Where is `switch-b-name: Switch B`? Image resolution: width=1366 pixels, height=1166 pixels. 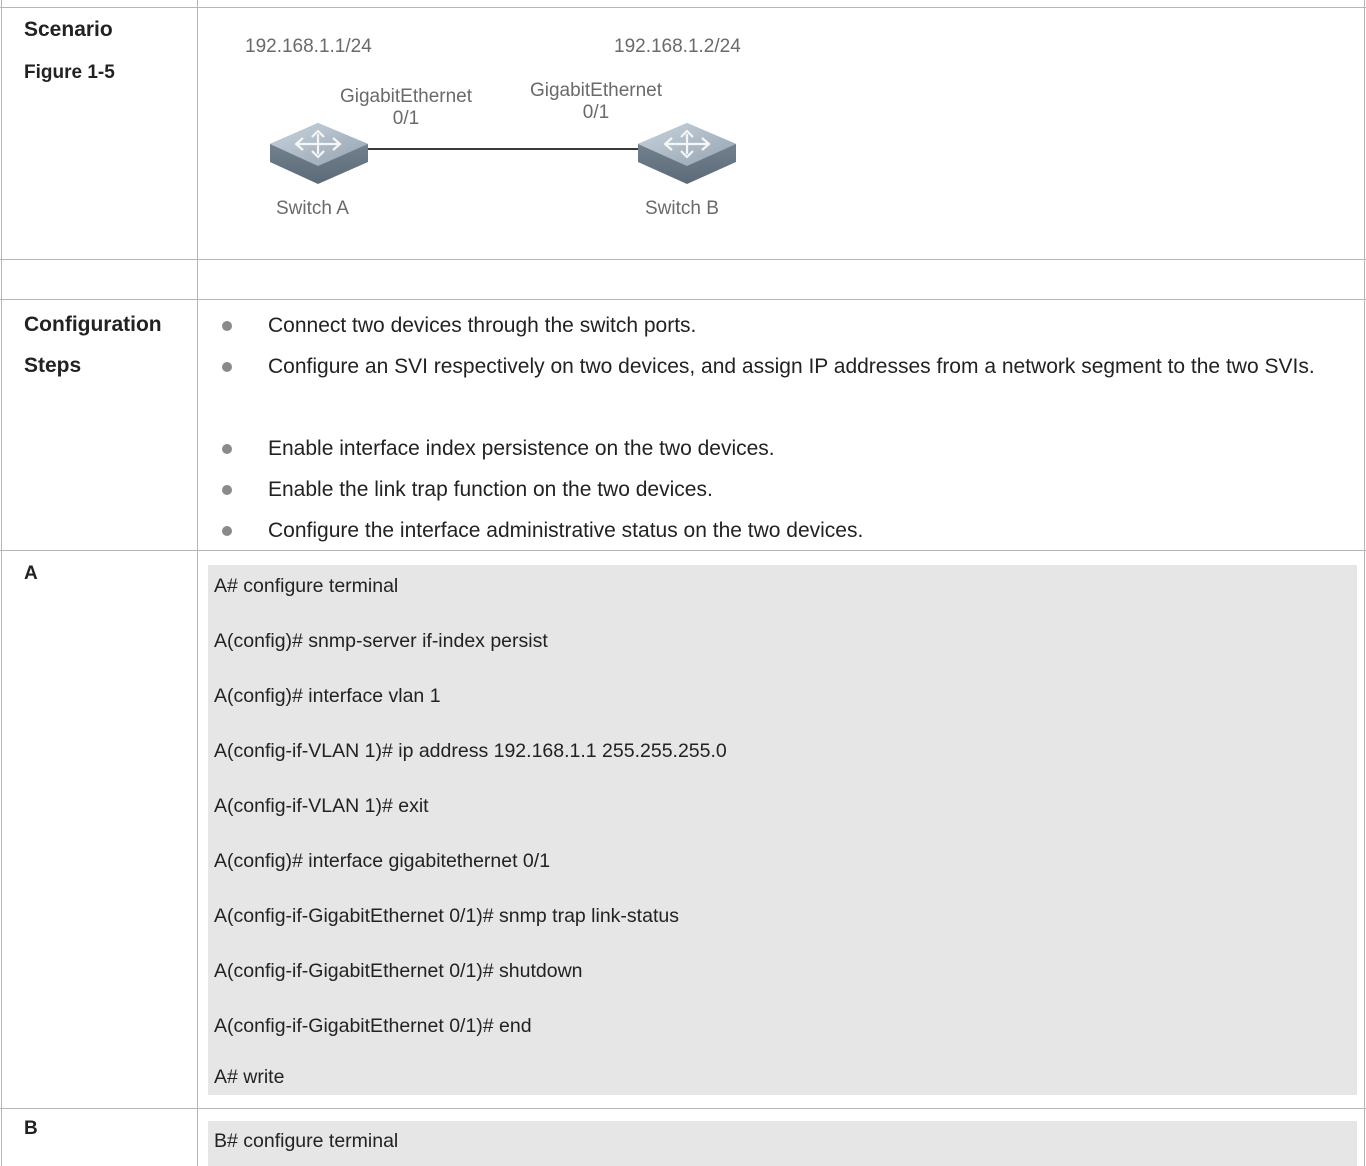 switch-b-name: Switch B is located at coordinates (682, 208).